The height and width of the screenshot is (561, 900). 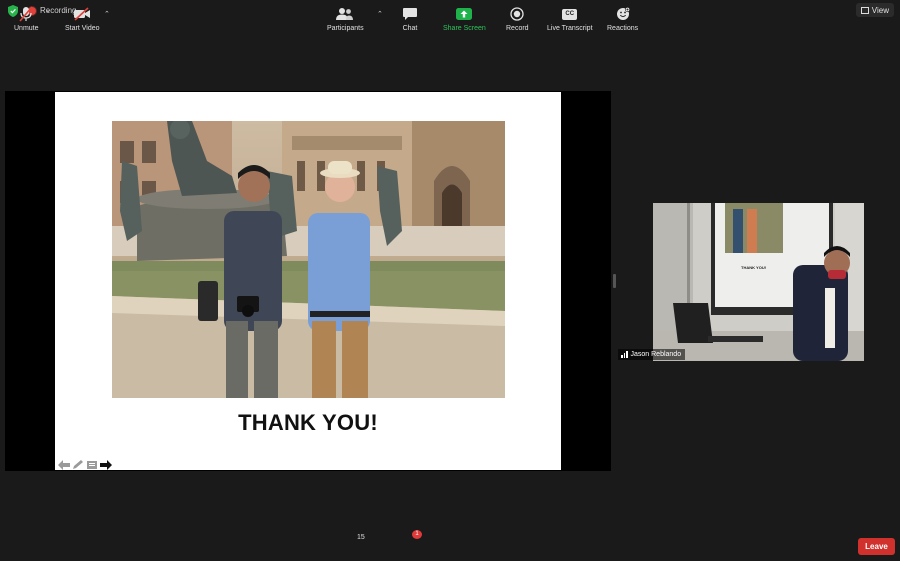 What do you see at coordinates (656, 354) in the screenshot?
I see `participant-name: Jason Reblando` at bounding box center [656, 354].